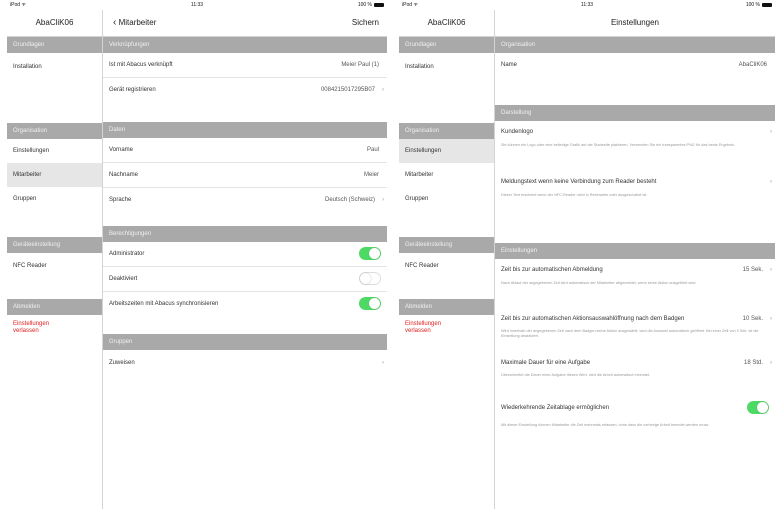  What do you see at coordinates (245, 342) in the screenshot?
I see `section-gruppen: Gruppen` at bounding box center [245, 342].